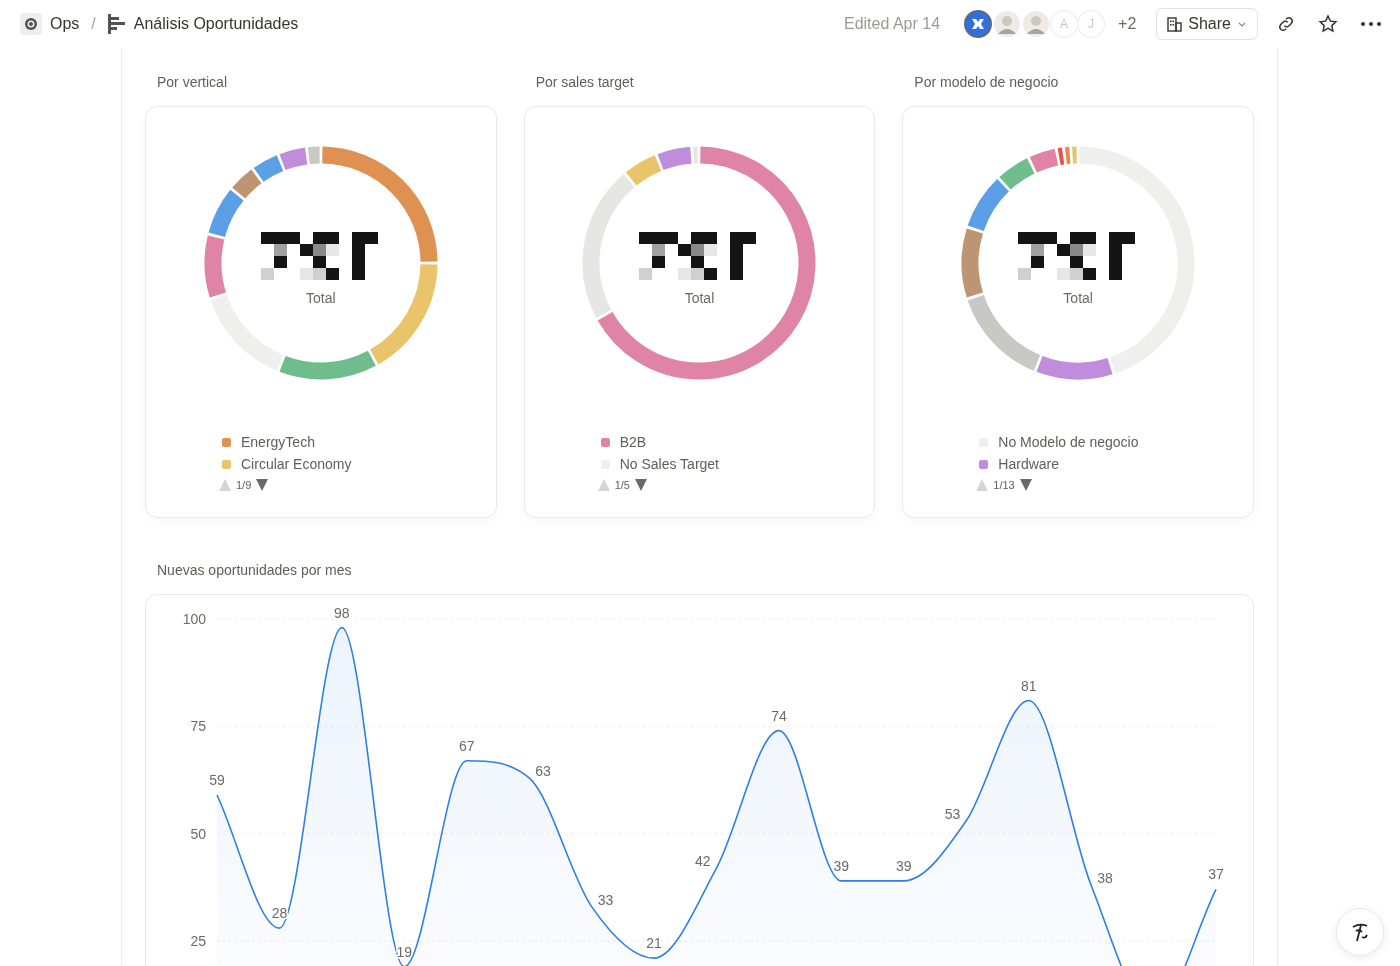 This screenshot has width=1400, height=966. What do you see at coordinates (702, 861) in the screenshot?
I see `data-label: 42` at bounding box center [702, 861].